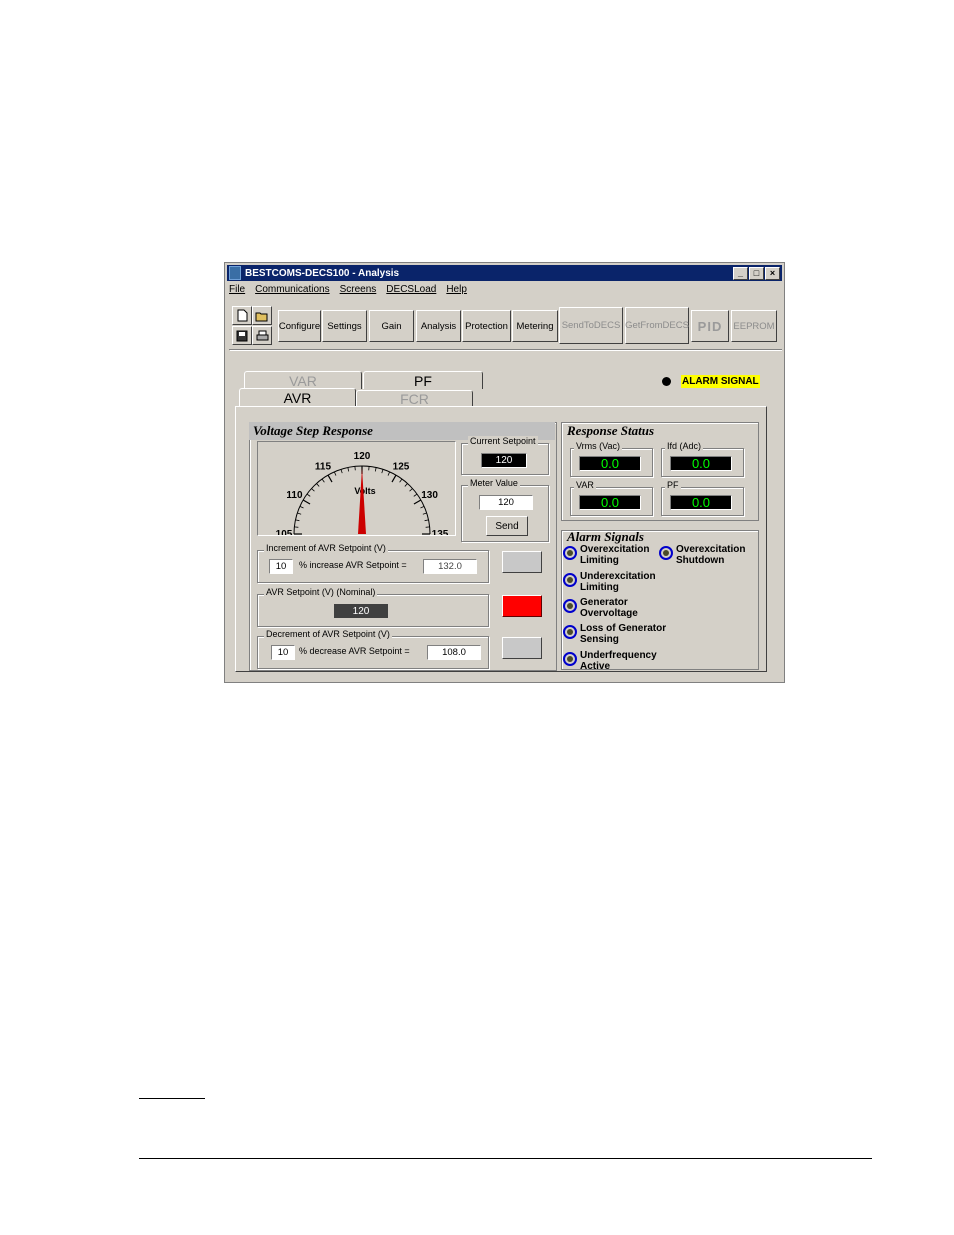 The height and width of the screenshot is (1235, 954). Describe the element at coordinates (283, 652) in the screenshot. I see `decrement-percent-input: 10` at that location.